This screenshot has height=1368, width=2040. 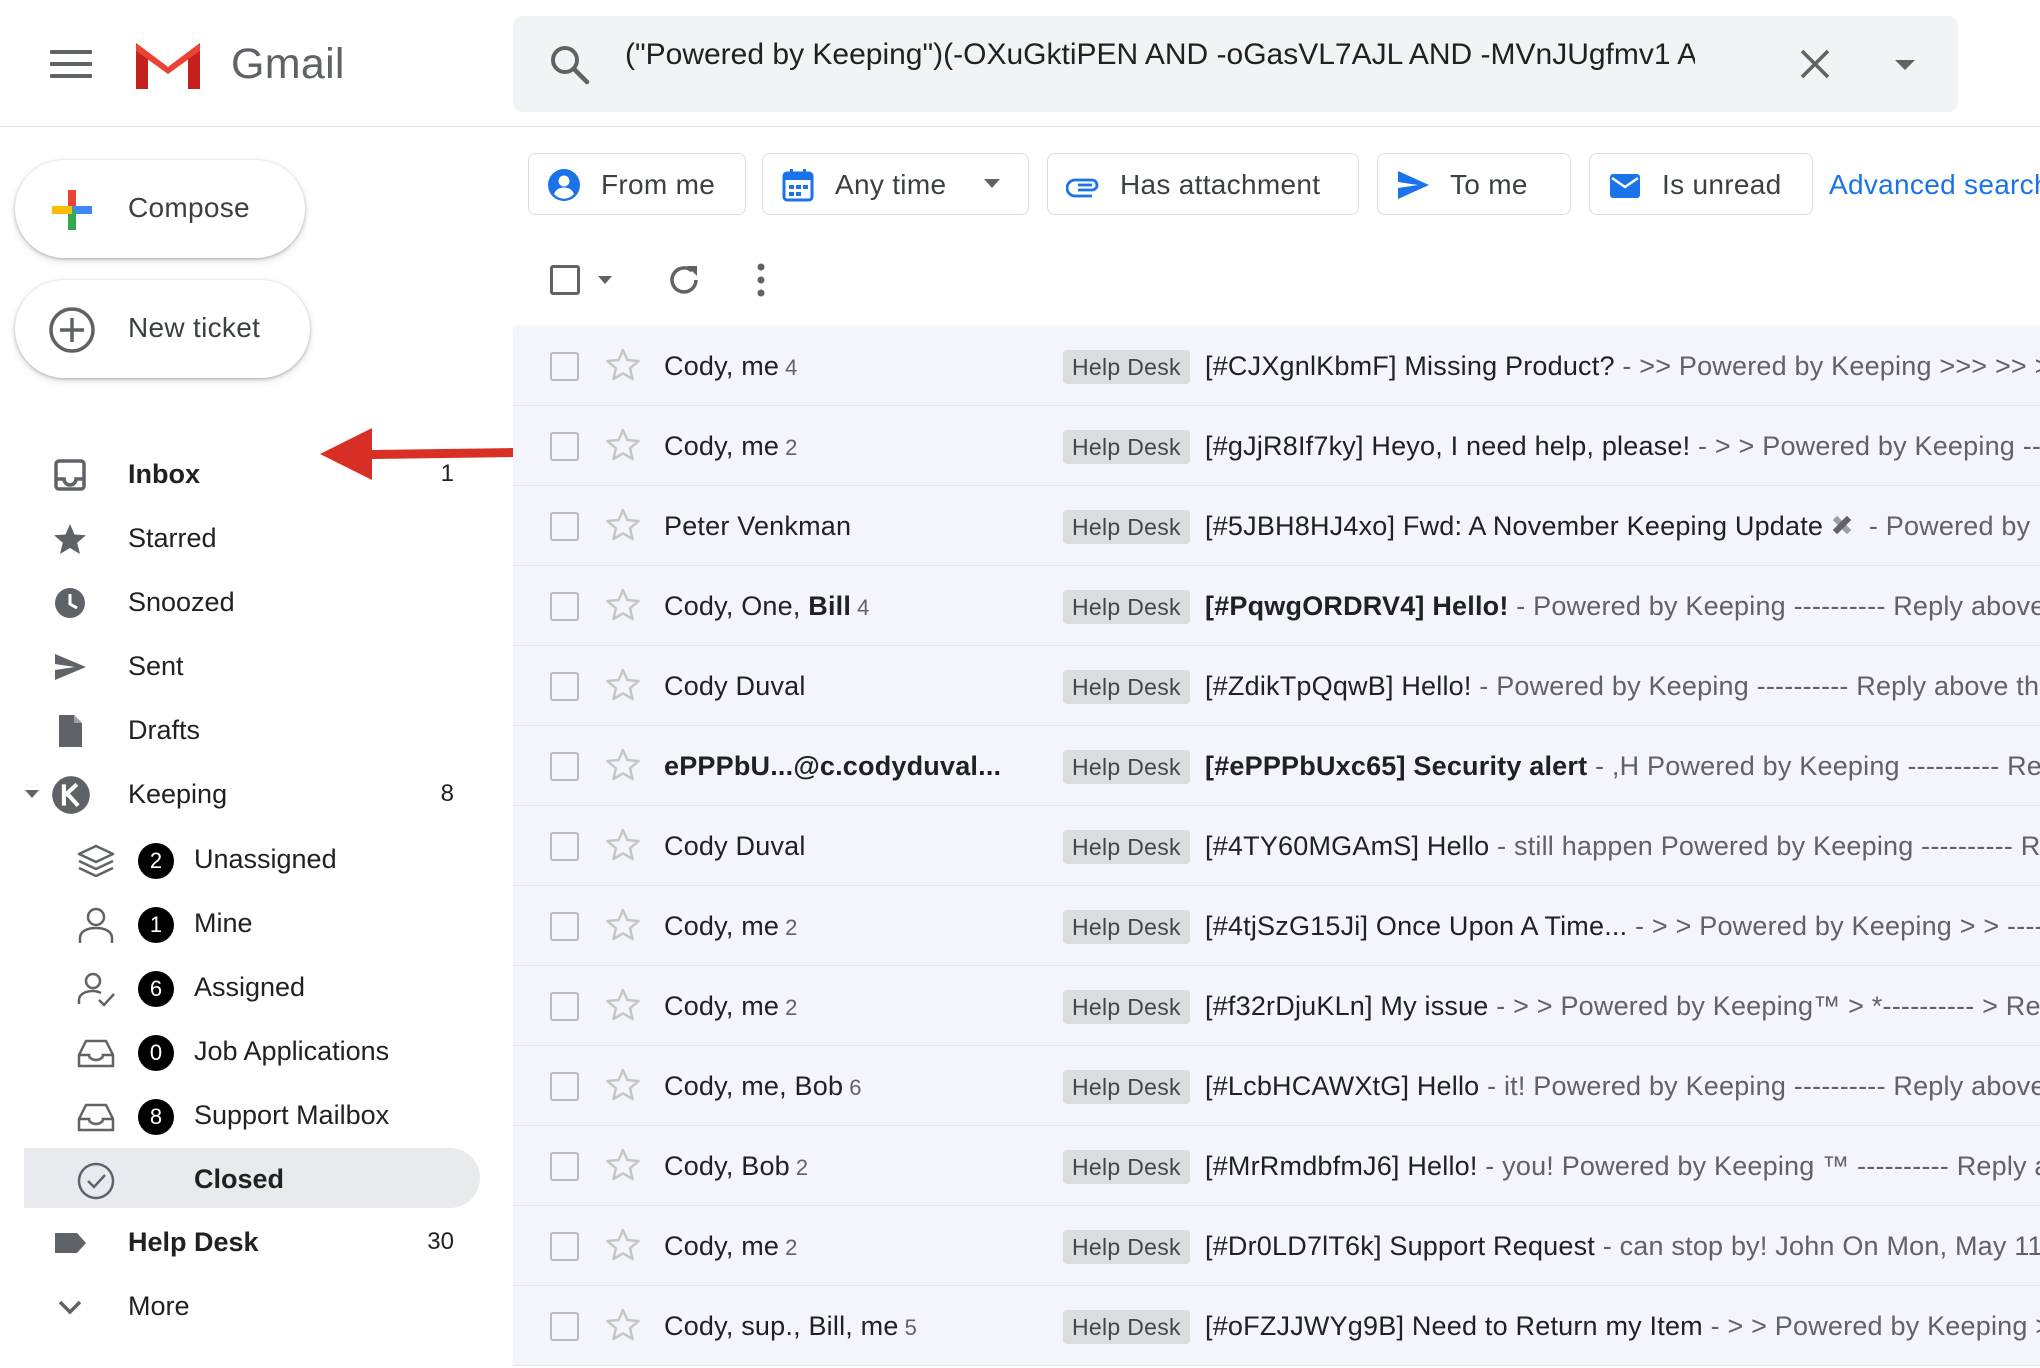 I want to click on sender-name: Cody Duval, so click(x=735, y=686).